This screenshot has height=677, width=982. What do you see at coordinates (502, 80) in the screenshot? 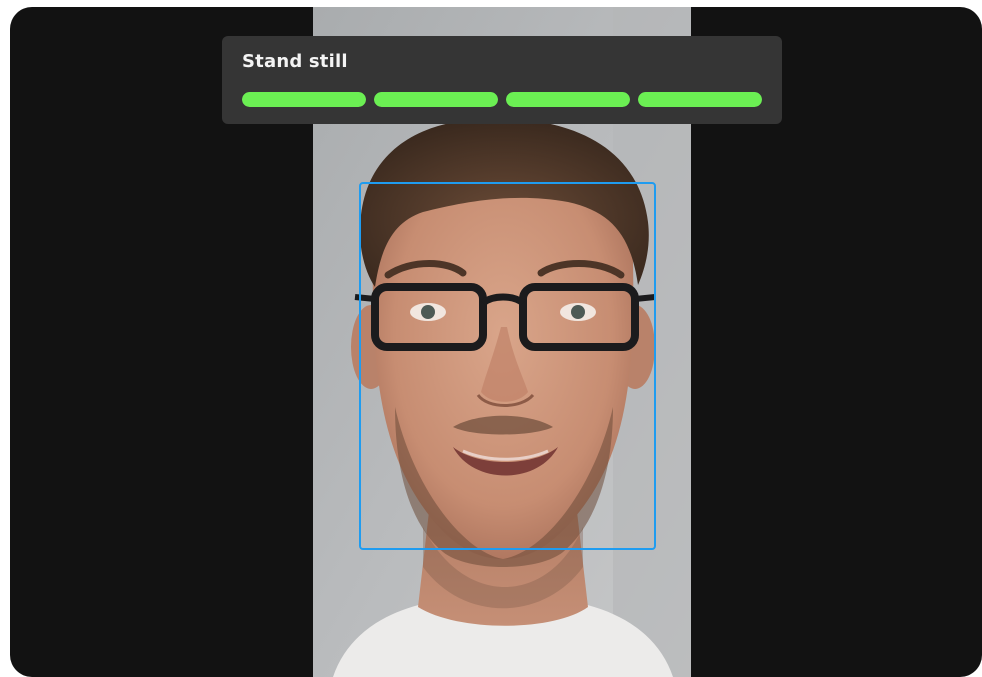
I see `status-panel: Stand still` at bounding box center [502, 80].